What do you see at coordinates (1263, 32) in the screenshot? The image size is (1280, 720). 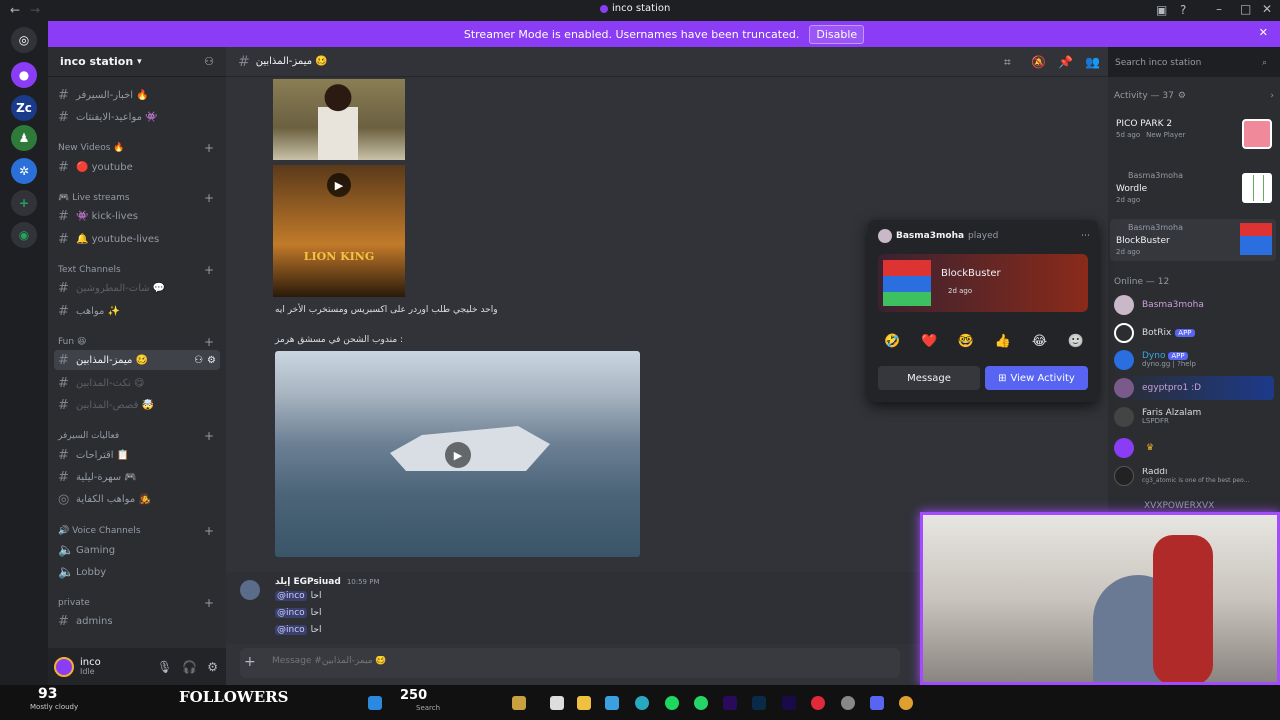 I see `close-banner-icon: ✕` at bounding box center [1263, 32].